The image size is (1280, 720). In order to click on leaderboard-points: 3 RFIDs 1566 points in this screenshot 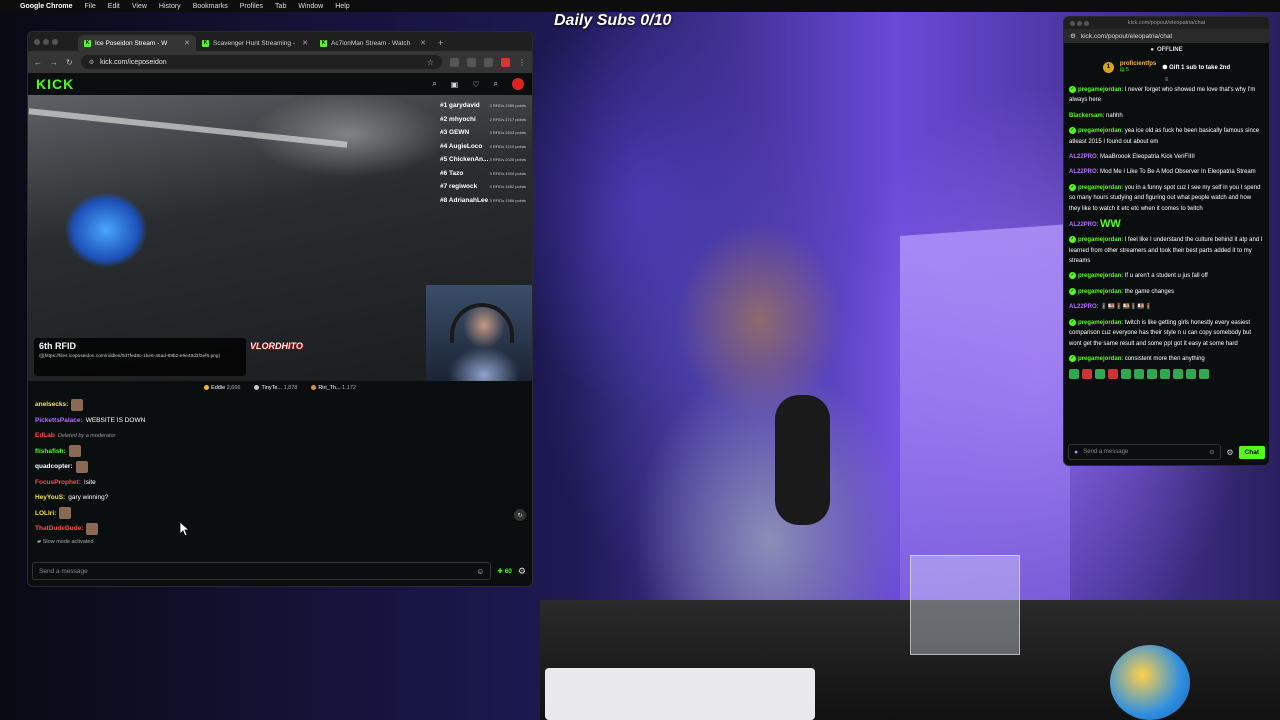, I will do `click(507, 200)`.